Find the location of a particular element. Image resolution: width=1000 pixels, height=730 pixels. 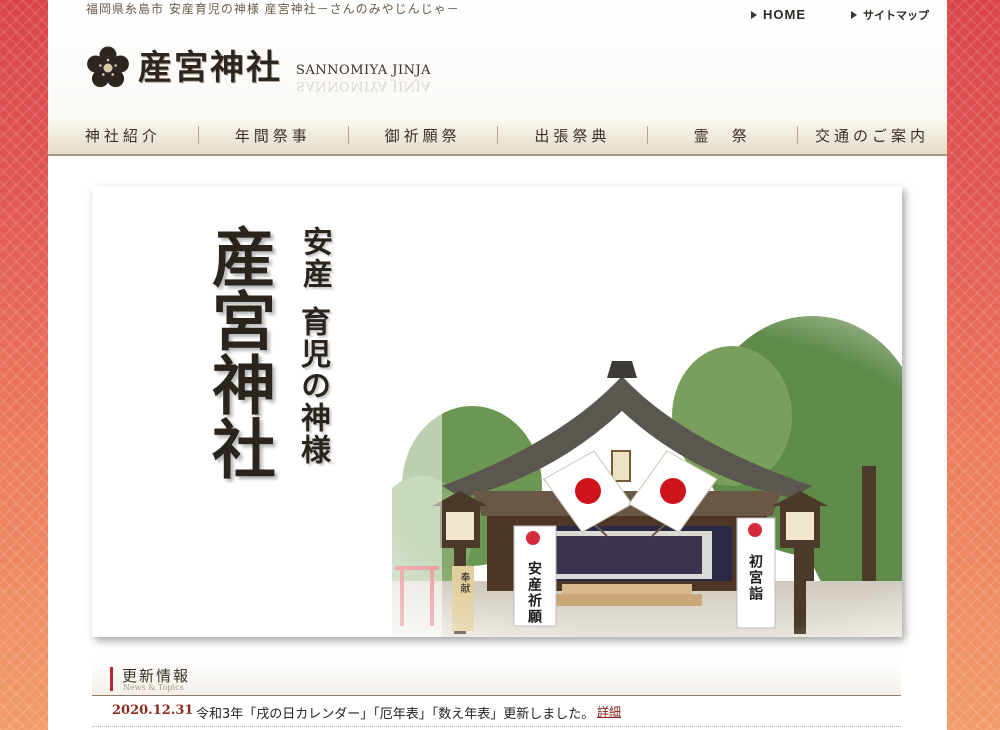

main-navigation: 神社紹介 年間祭事 御祈願祭 出張祭典 霊 祭 交通のご案内 is located at coordinates (497, 136).